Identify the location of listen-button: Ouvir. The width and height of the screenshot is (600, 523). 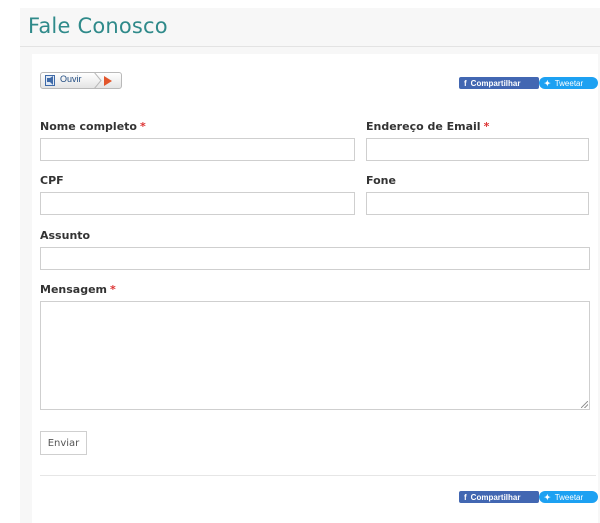
(81, 80).